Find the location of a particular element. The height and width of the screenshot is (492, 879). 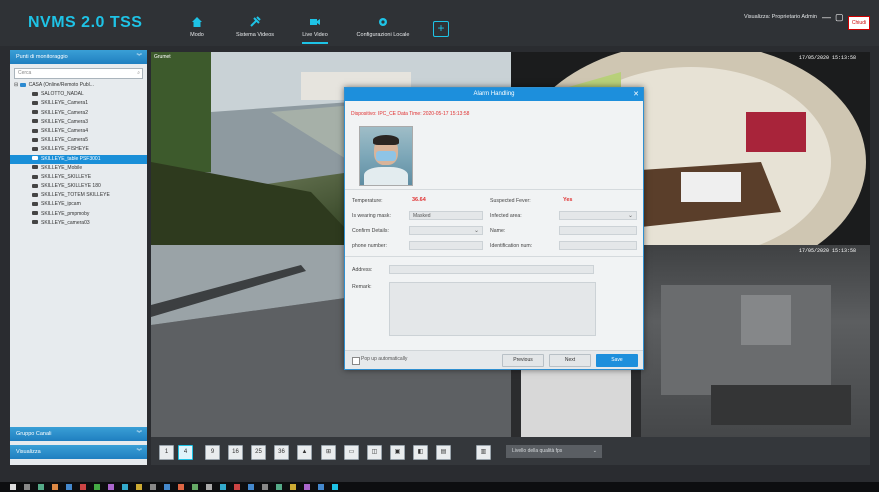

camera-timestamp: 17/05/2020 15:13:58 is located at coordinates (827, 251).